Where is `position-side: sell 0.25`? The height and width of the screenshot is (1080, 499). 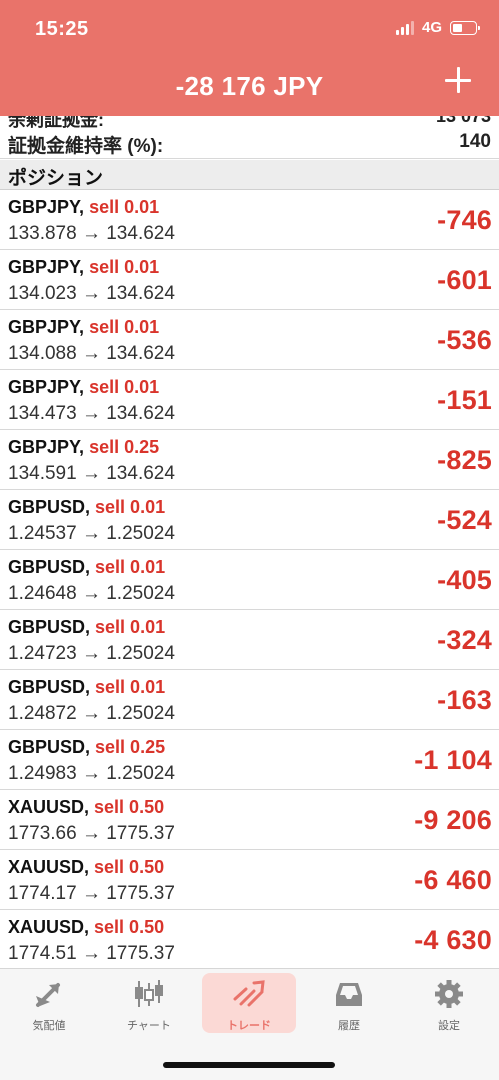 position-side: sell 0.25 is located at coordinates (130, 747).